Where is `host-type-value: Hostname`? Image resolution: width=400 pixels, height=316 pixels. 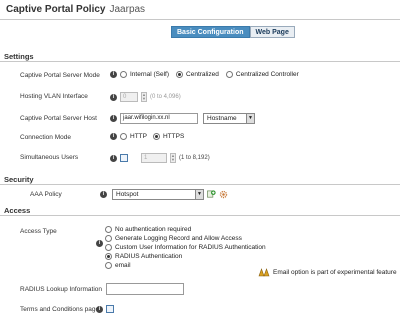 host-type-value: Hostname is located at coordinates (222, 118).